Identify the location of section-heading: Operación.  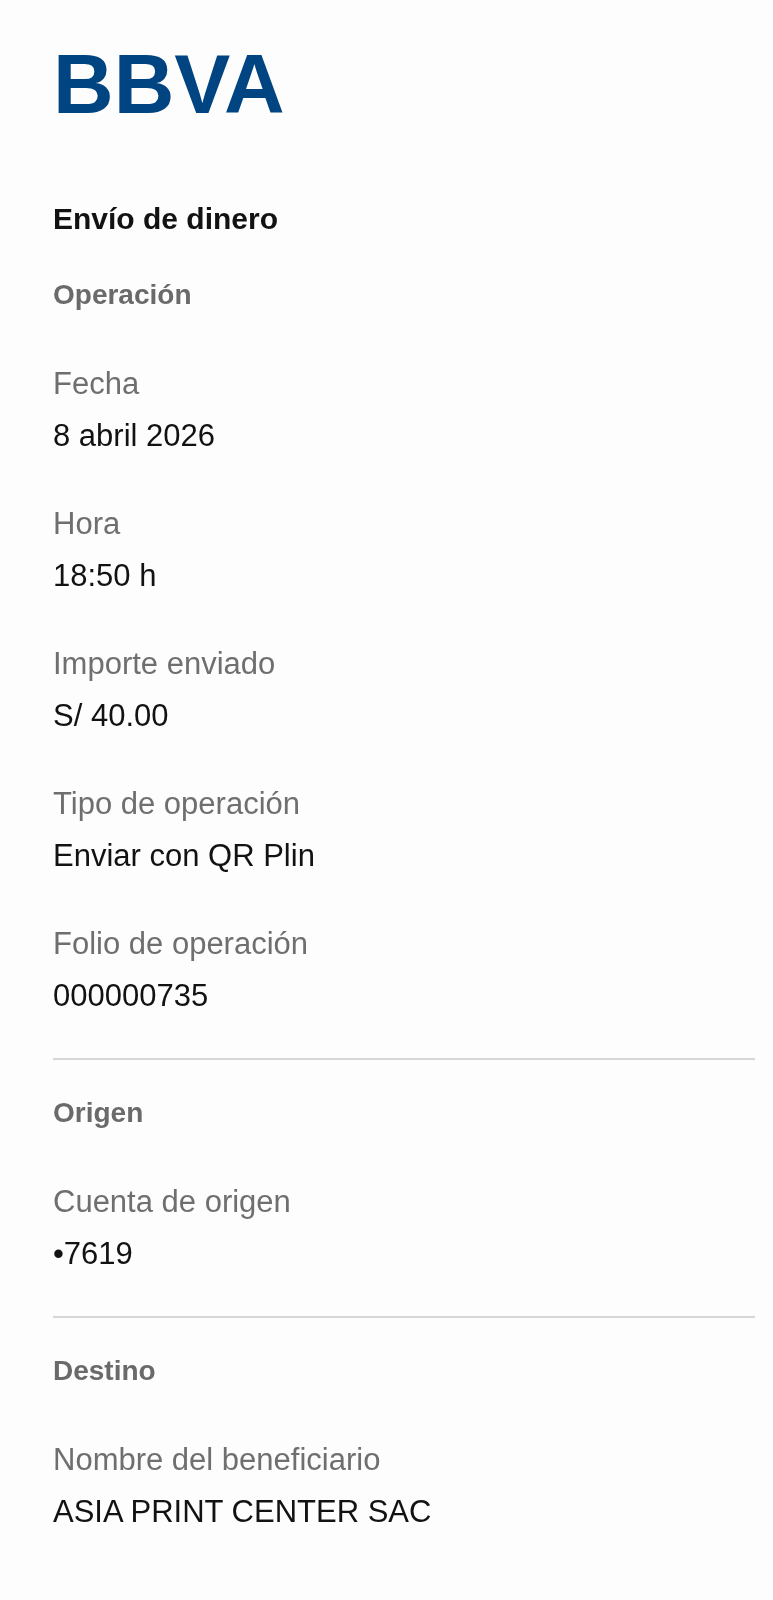
(123, 295).